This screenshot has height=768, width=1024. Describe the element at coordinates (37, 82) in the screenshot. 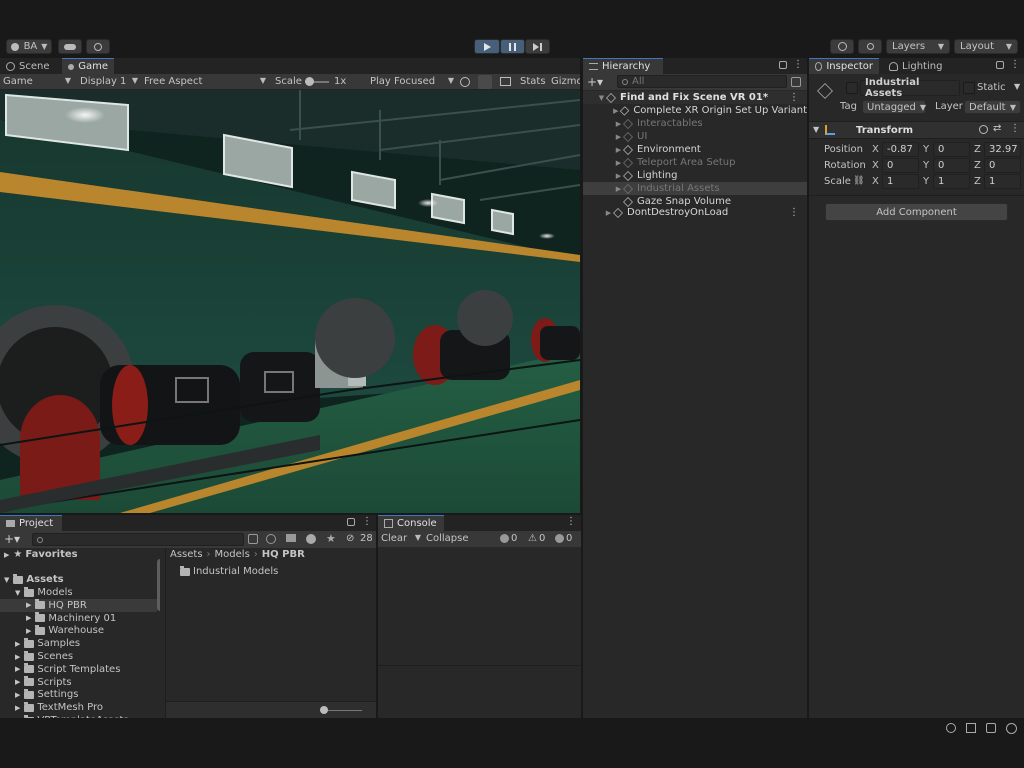

I see `game-mode-dropdown: Game ▼` at that location.